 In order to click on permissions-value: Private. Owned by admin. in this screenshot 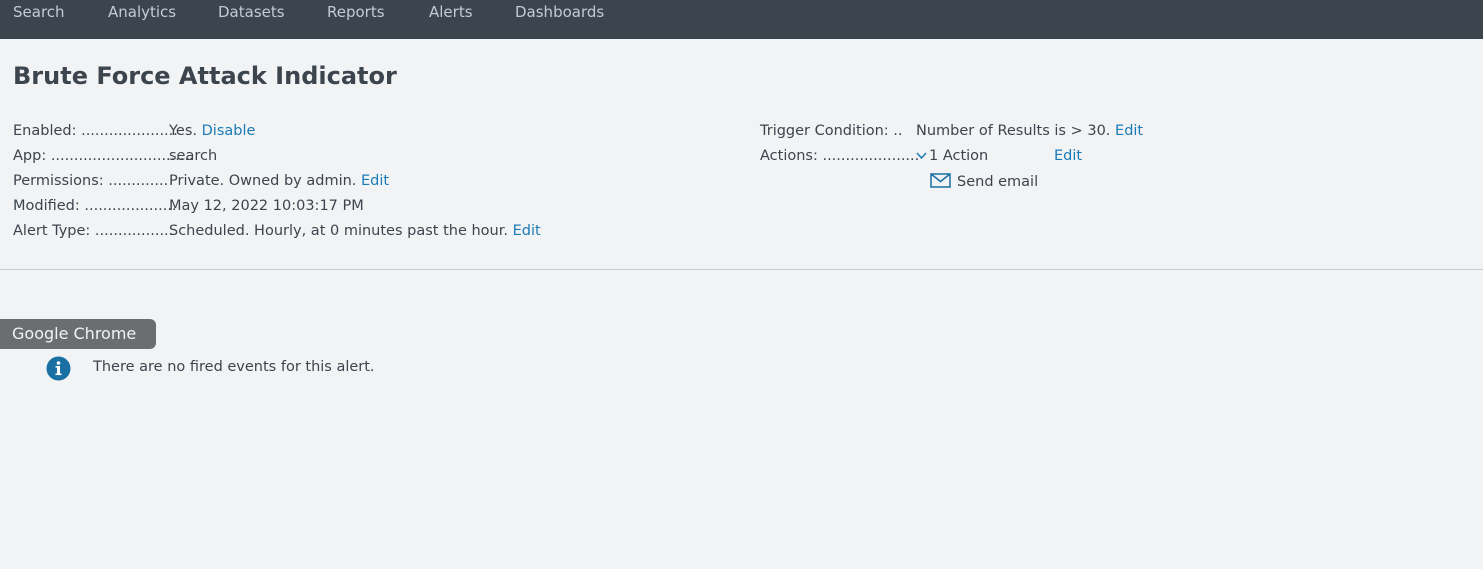, I will do `click(263, 181)`.